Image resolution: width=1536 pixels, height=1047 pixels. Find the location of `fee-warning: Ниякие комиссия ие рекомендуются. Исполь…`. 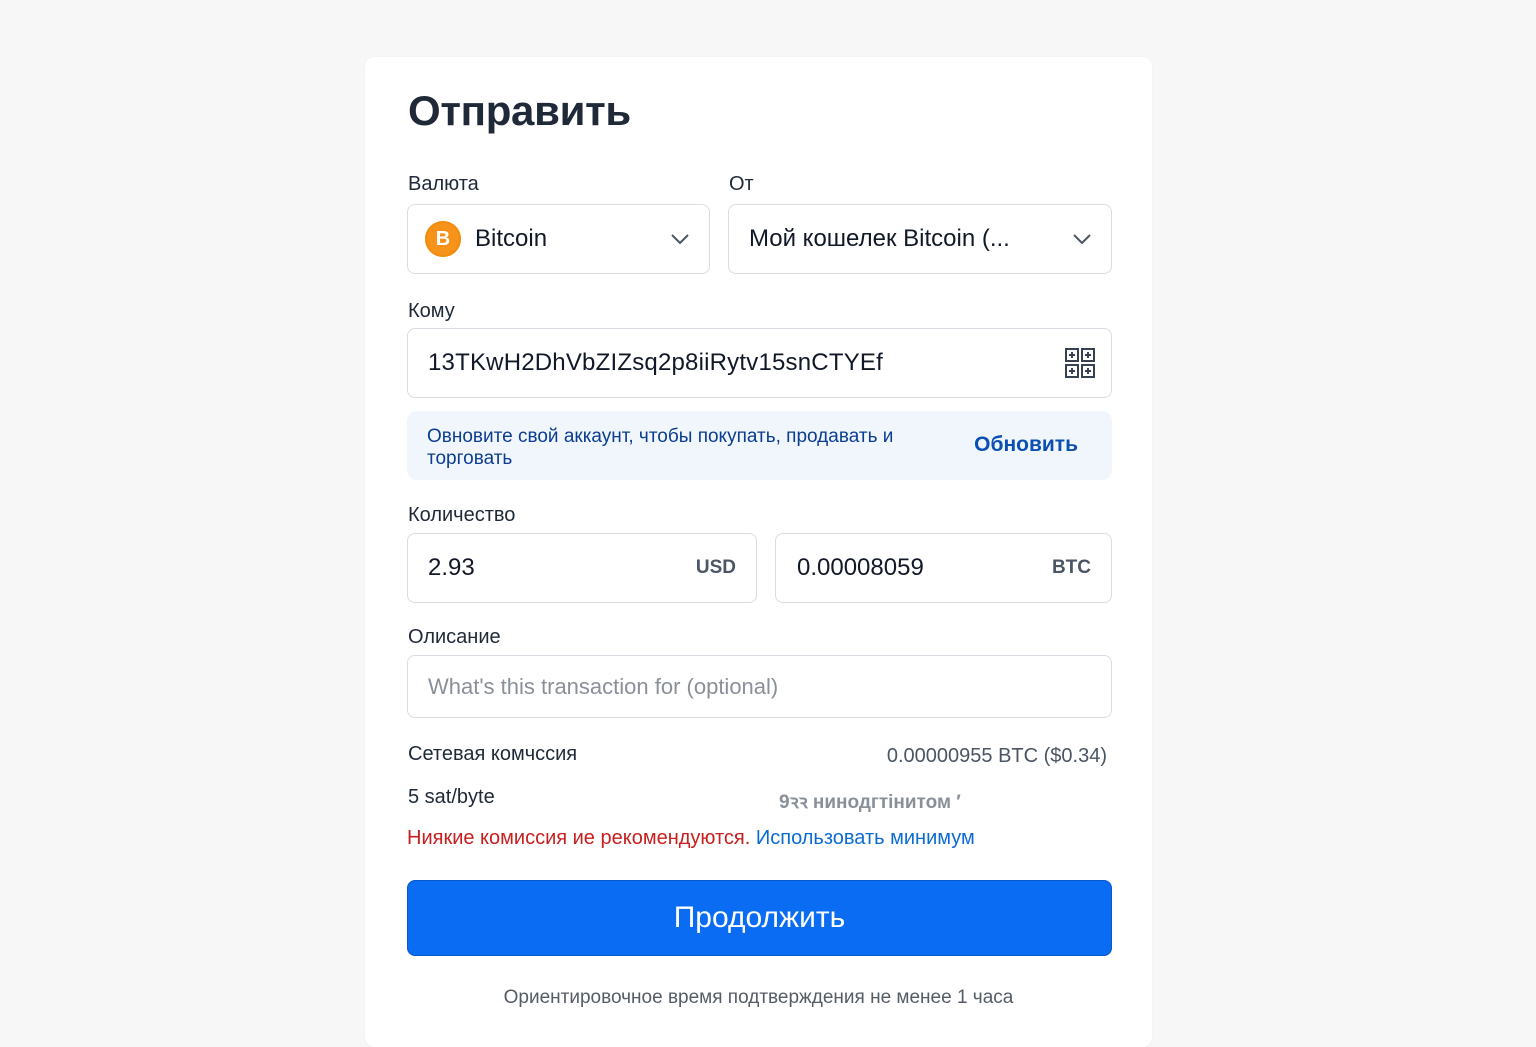

fee-warning: Ниякие комиссия ие рекомендуются. Исполь… is located at coordinates (691, 838).